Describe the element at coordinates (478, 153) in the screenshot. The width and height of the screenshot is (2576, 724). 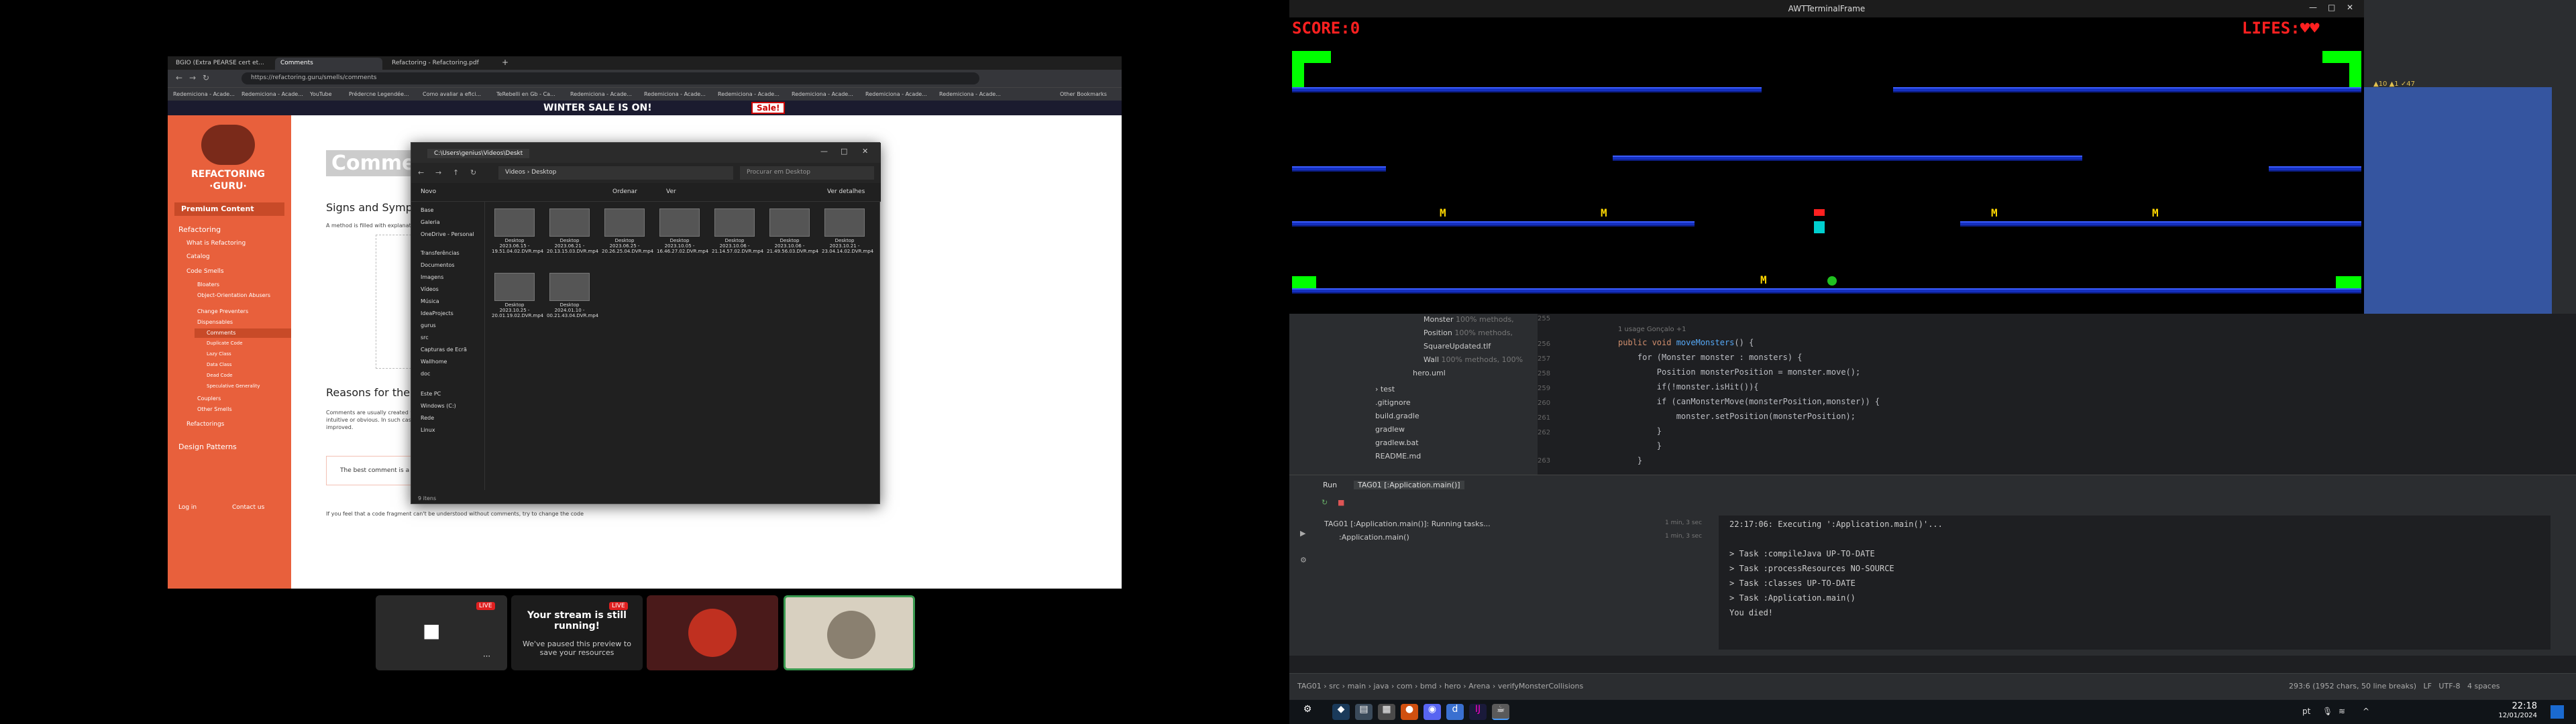
I see `explorer-tab: C:\Users\genius\Videos\Deskt` at that location.